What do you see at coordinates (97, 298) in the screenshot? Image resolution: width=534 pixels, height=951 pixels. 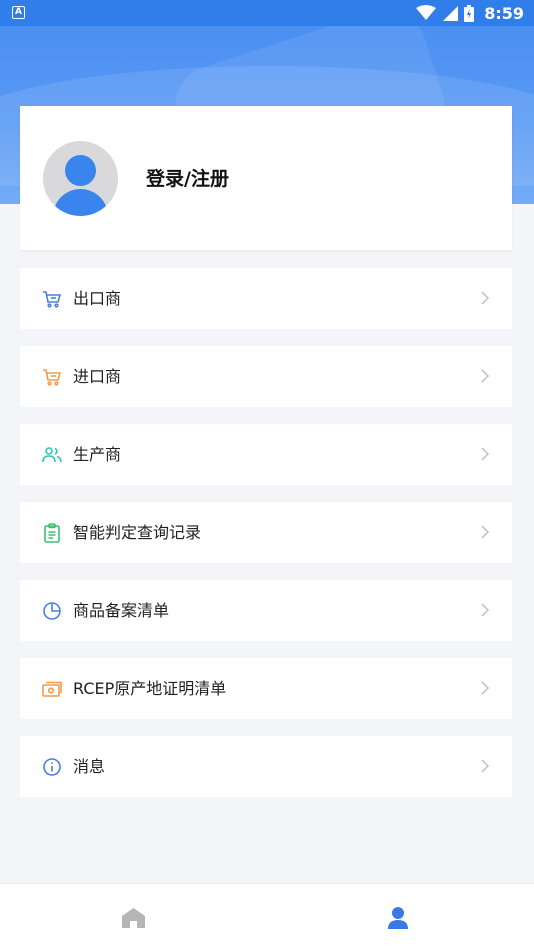 I see `menu-item-label: 出口商` at bounding box center [97, 298].